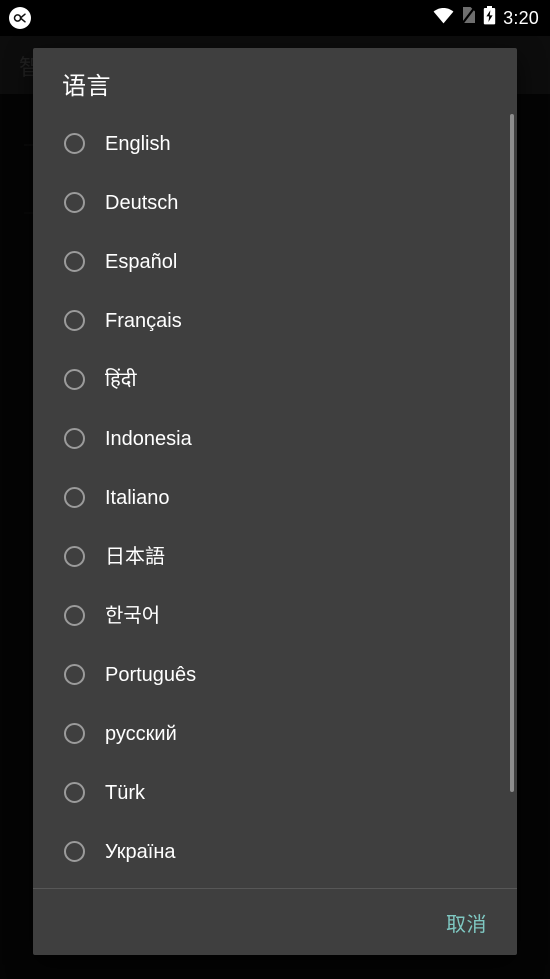  I want to click on language-option-row: 한국어, so click(275, 615).